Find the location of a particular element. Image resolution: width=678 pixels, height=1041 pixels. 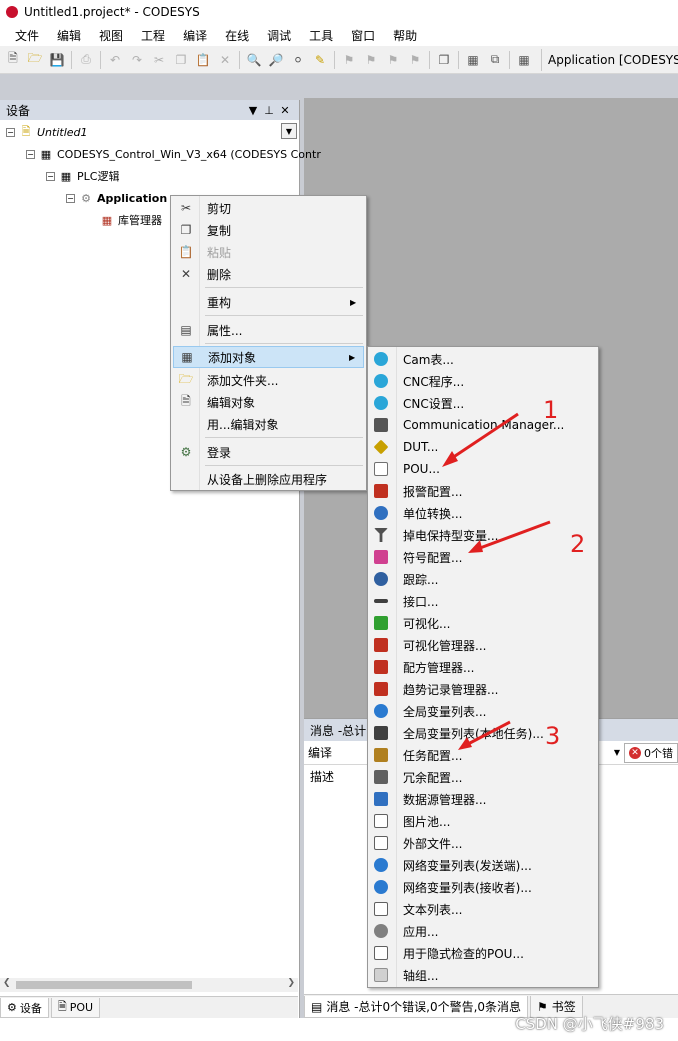

binoculars-icon: ⚪ is located at coordinates (298, 60).